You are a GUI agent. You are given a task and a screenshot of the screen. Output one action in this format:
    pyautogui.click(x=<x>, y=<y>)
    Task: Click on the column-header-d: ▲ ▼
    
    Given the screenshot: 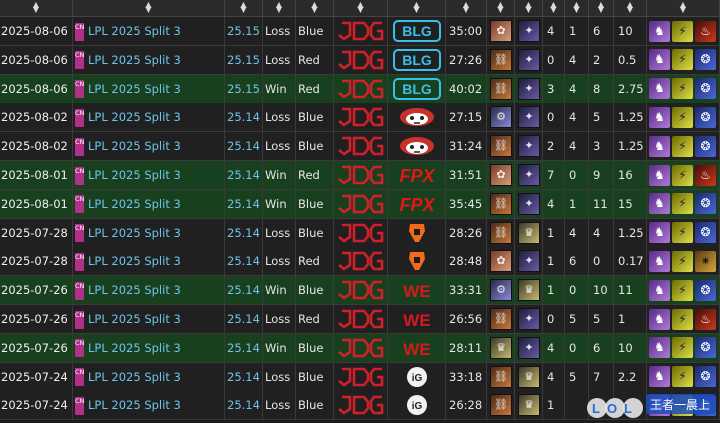 What is the action you would take?
    pyautogui.click(x=577, y=8)
    